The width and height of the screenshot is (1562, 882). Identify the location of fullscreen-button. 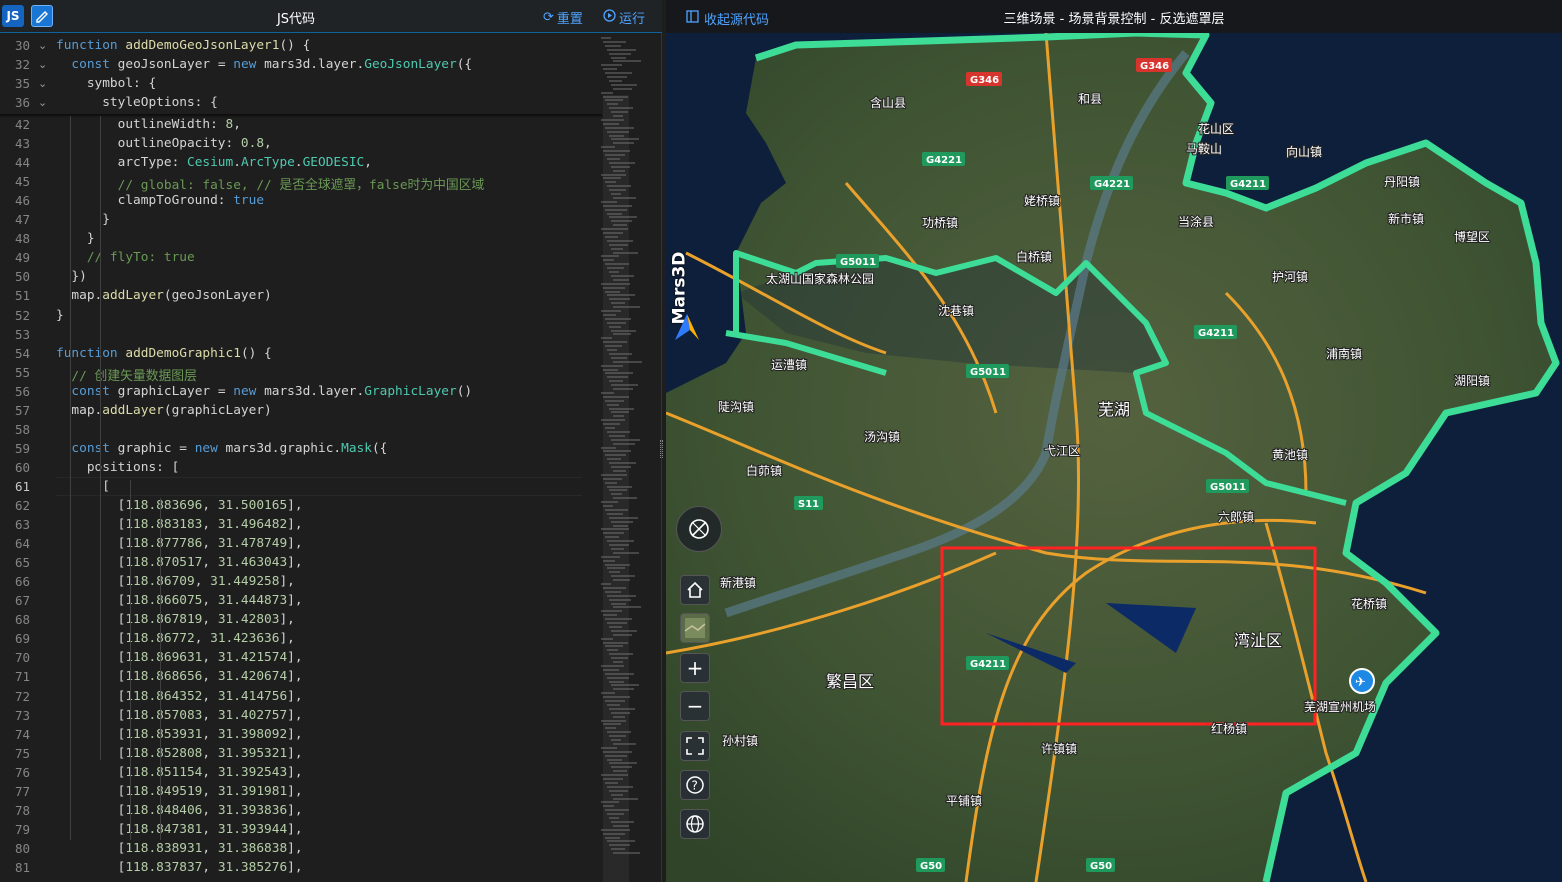
(695, 746).